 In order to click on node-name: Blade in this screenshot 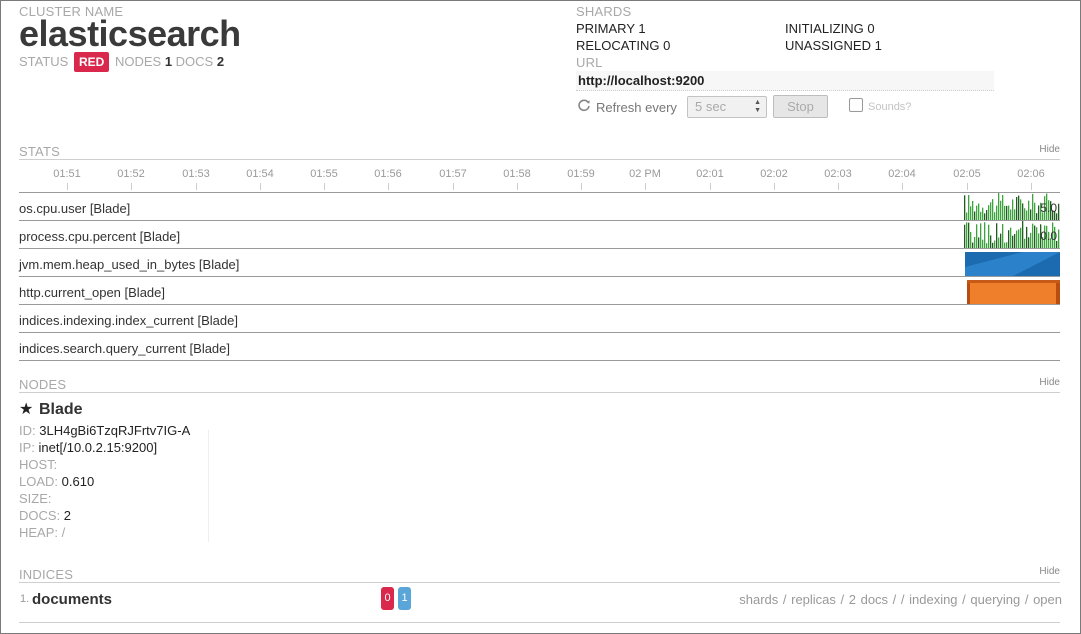, I will do `click(61, 410)`.